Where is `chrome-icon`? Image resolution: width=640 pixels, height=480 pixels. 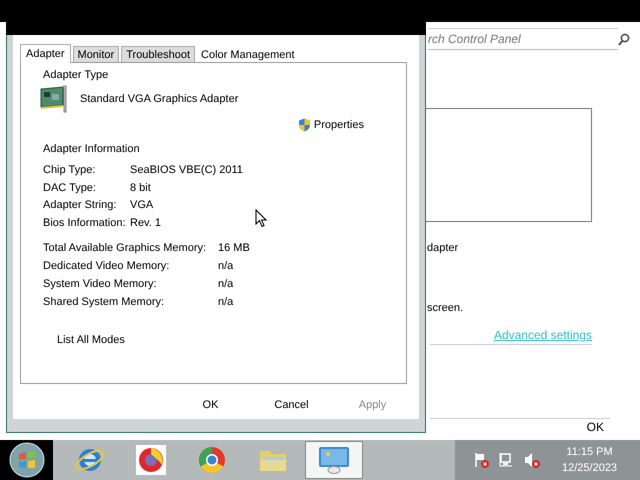
chrome-icon is located at coordinates (212, 460).